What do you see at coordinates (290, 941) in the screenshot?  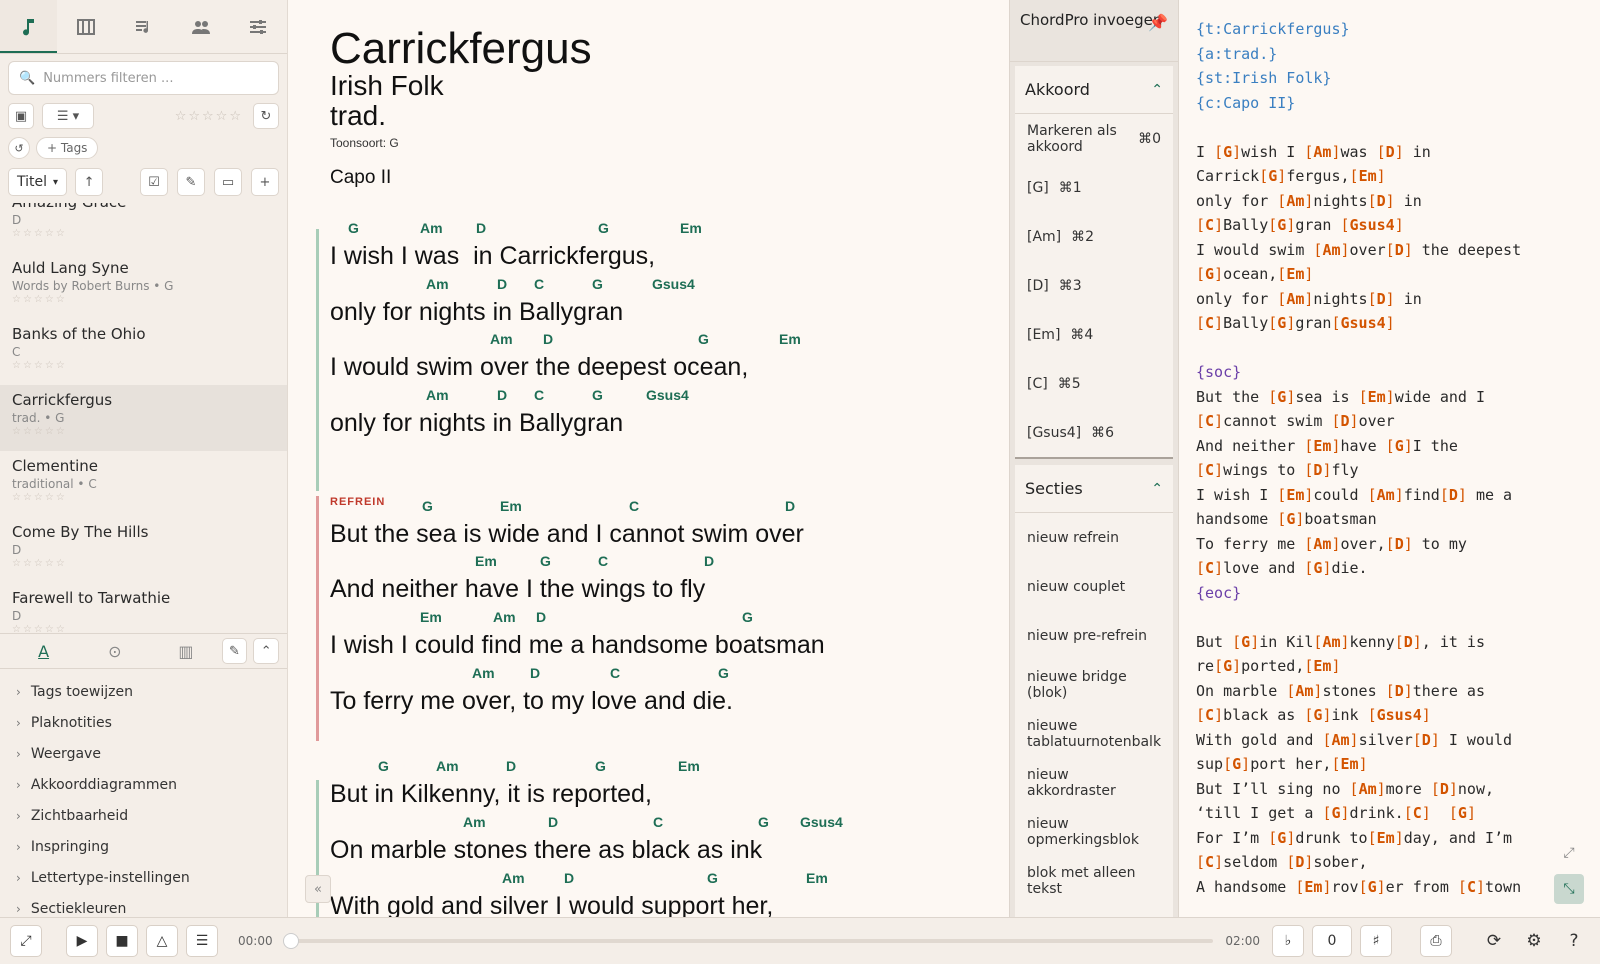 I see `progress-knob` at bounding box center [290, 941].